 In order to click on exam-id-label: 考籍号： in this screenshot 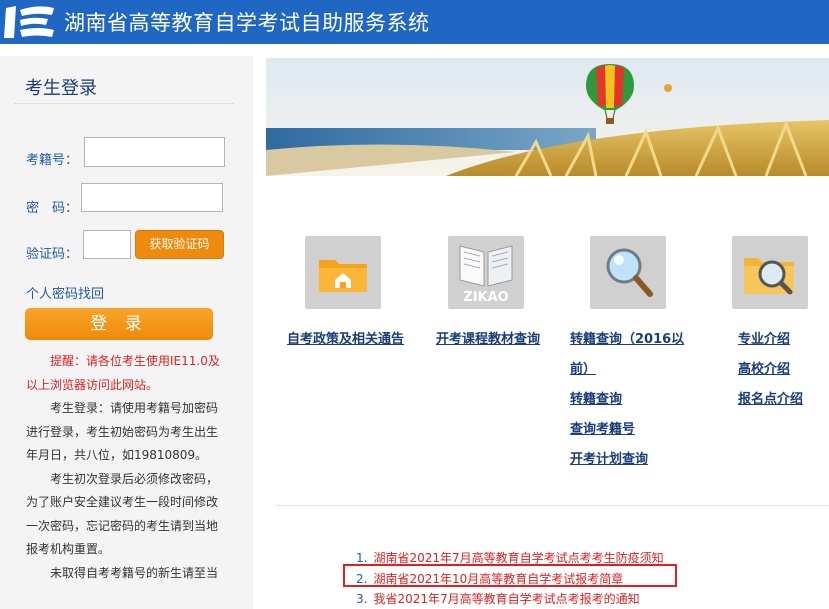, I will do `click(52, 160)`.